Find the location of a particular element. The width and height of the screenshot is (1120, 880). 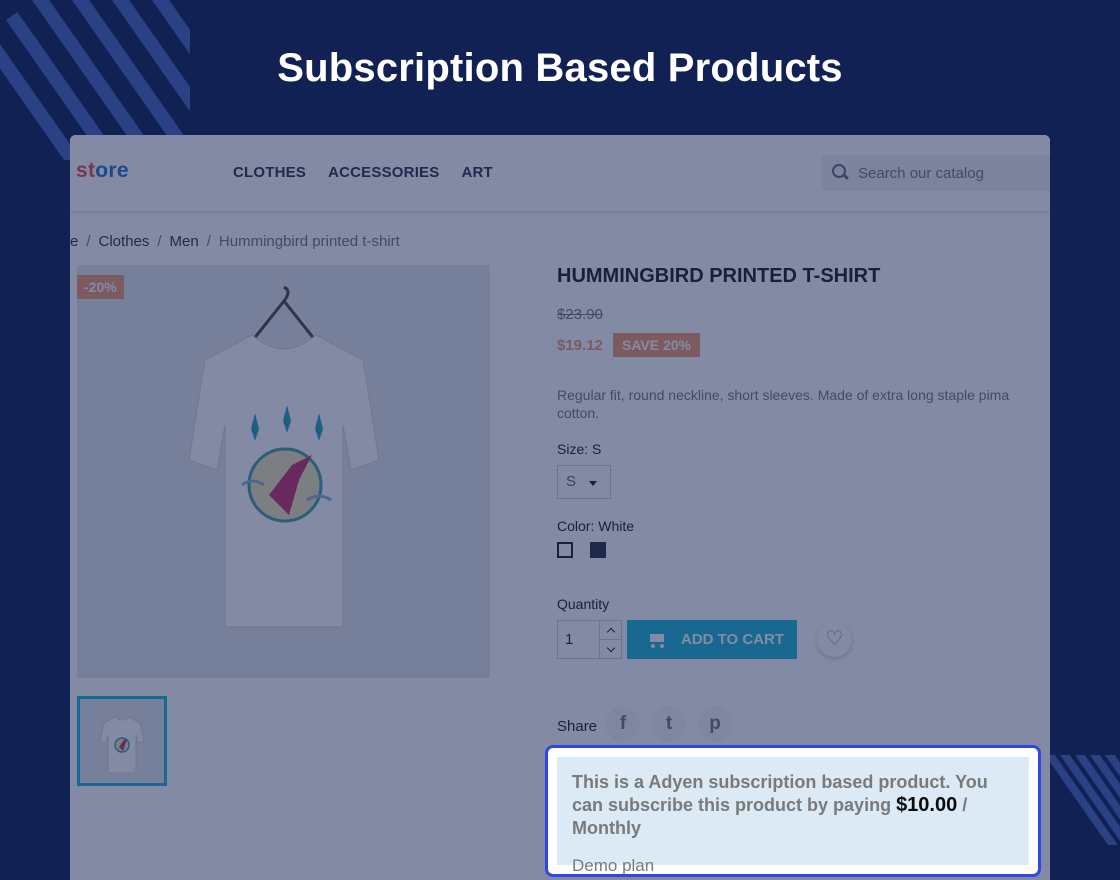

product-title: HUMMINGBIRD PRINTED T-SHIRT is located at coordinates (719, 276).